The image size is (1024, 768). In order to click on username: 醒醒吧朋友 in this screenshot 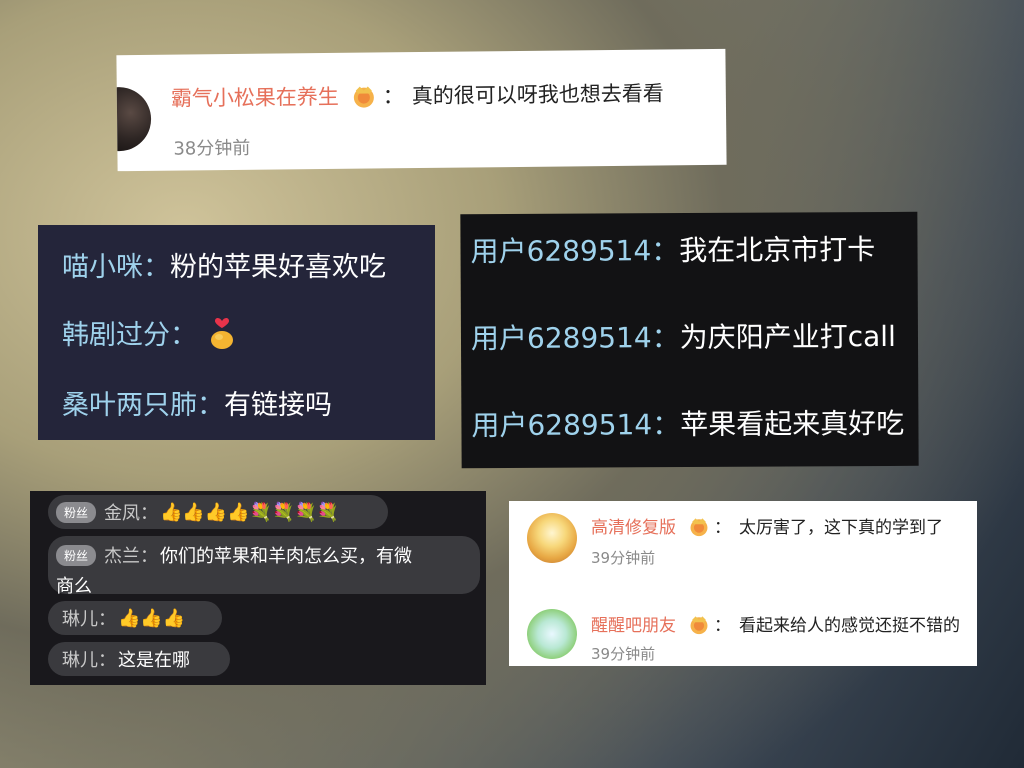, I will do `click(633, 623)`.